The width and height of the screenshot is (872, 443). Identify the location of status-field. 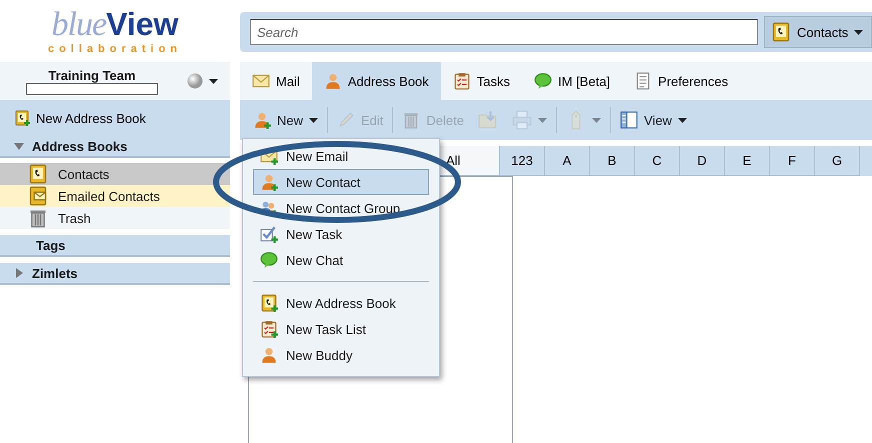
(92, 88).